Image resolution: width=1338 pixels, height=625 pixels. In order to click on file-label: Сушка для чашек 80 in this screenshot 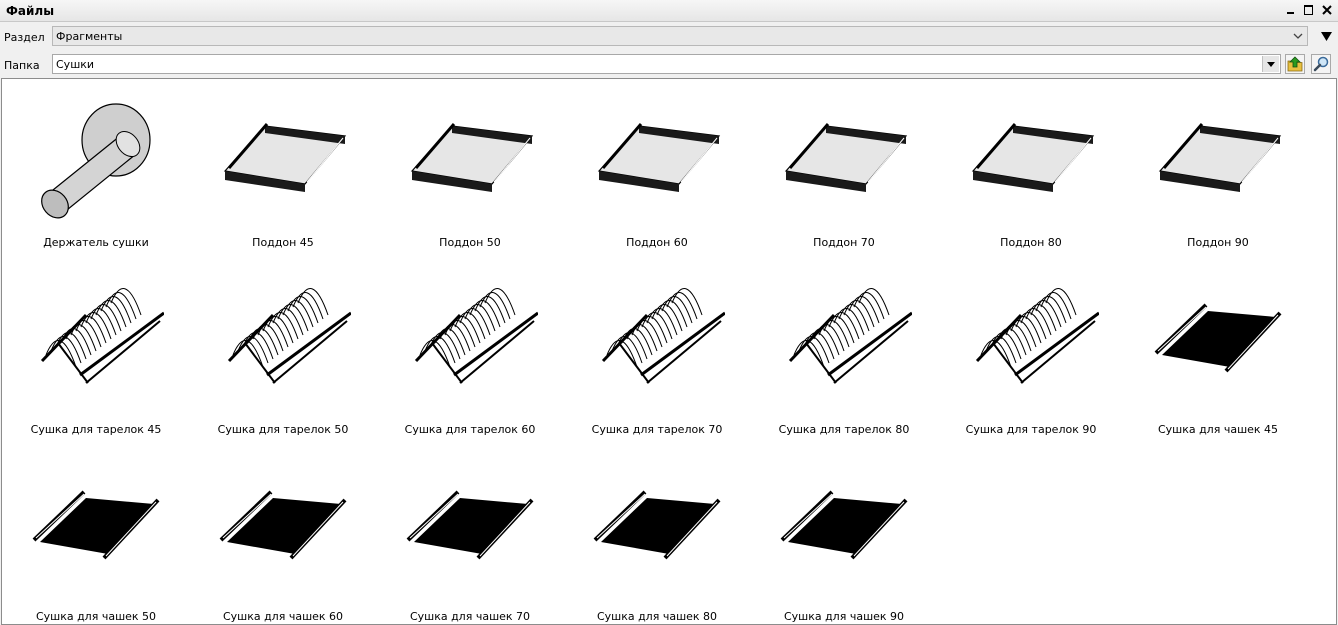, I will do `click(657, 616)`.